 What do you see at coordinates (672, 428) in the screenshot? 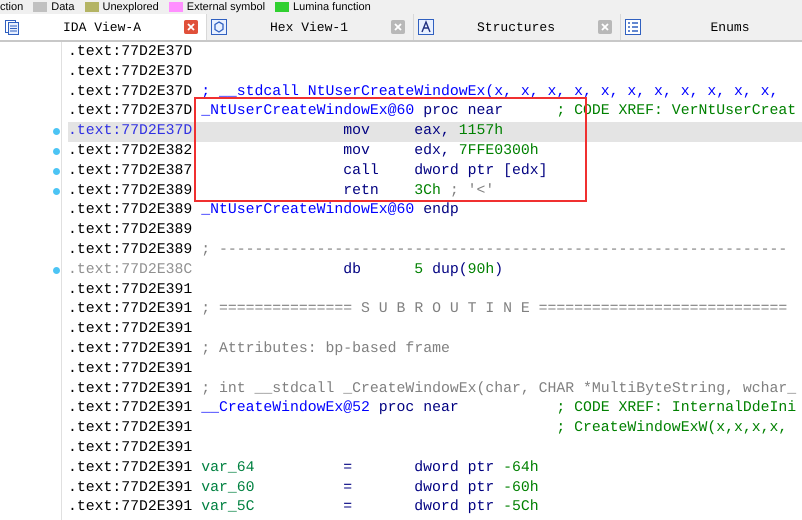
I see `comment-text: ; CreateWindowExW(x,x,x,x,` at bounding box center [672, 428].